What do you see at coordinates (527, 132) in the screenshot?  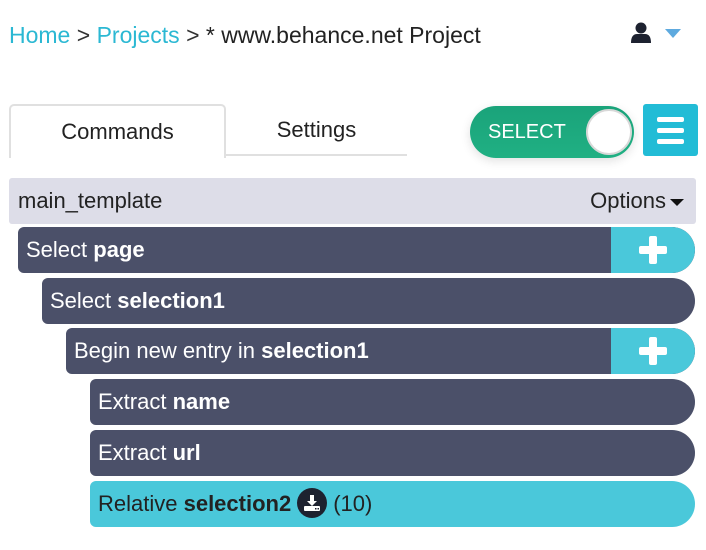 I see `toggle-label: SELECT` at bounding box center [527, 132].